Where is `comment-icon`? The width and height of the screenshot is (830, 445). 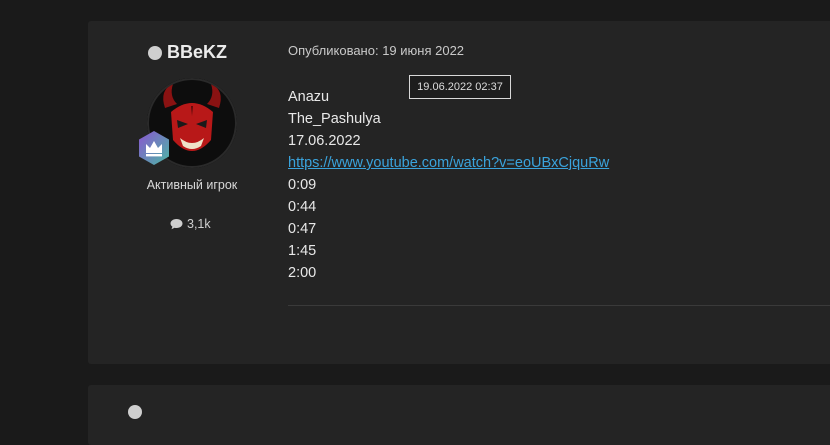 comment-icon is located at coordinates (176, 224).